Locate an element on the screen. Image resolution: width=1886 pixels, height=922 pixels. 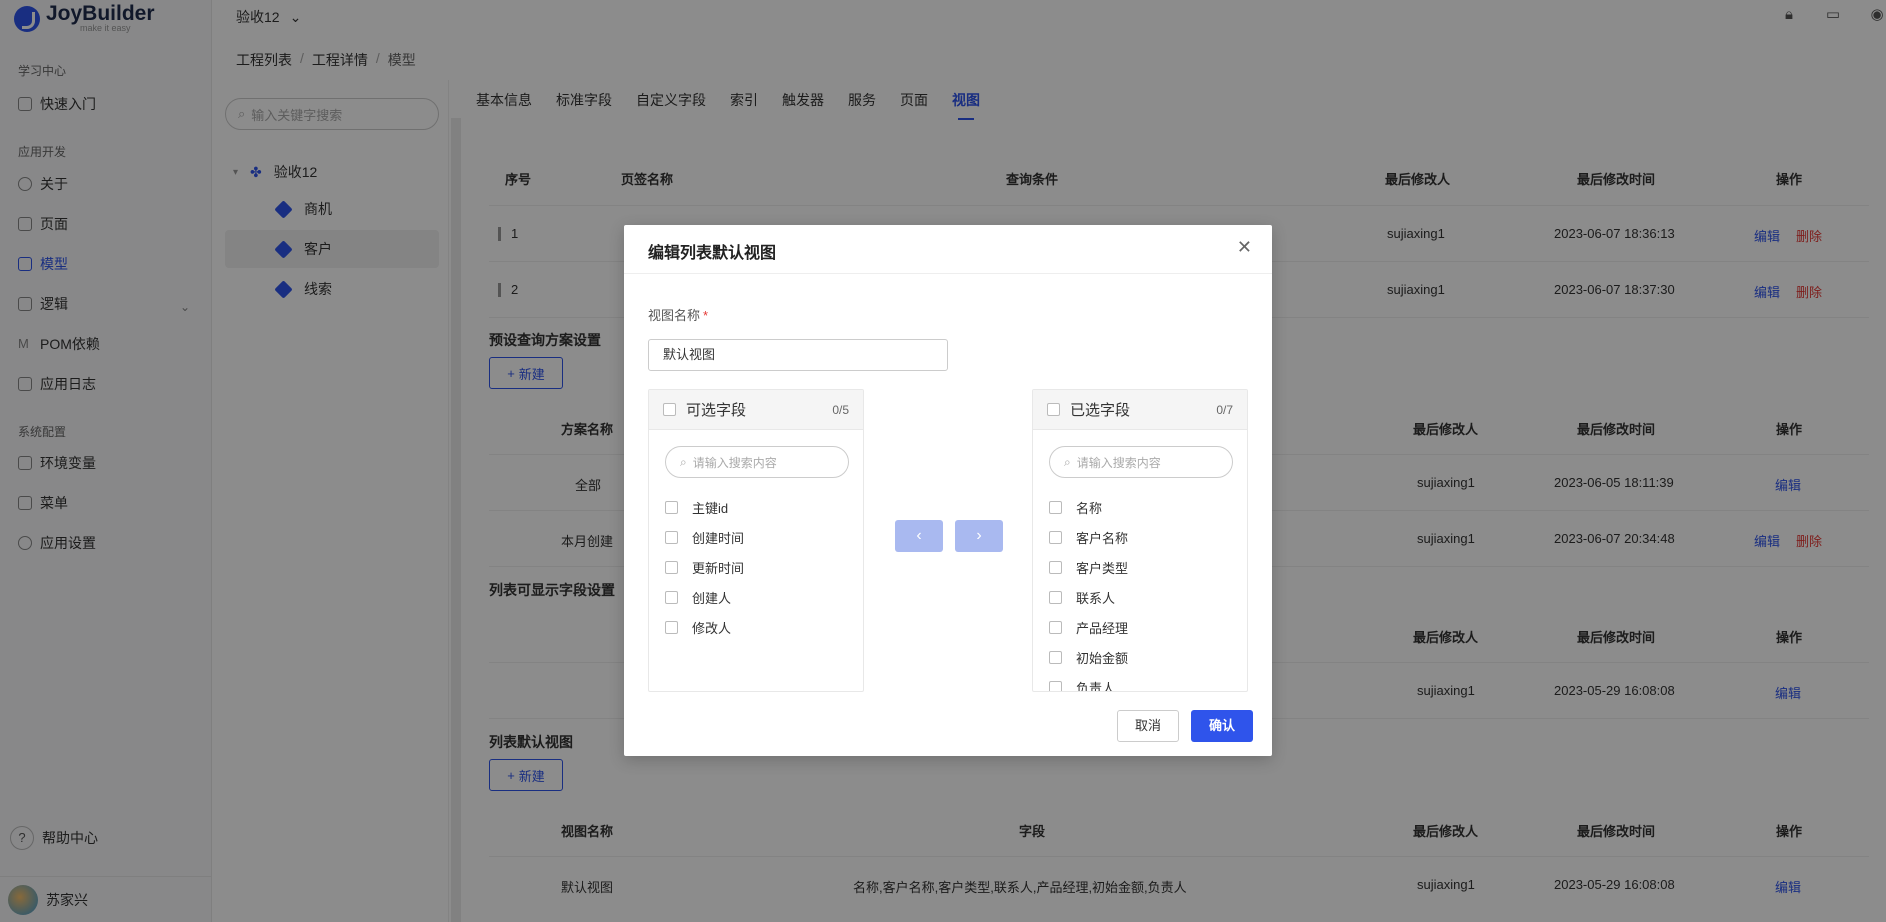
move-left-button: ‹ is located at coordinates (919, 536).